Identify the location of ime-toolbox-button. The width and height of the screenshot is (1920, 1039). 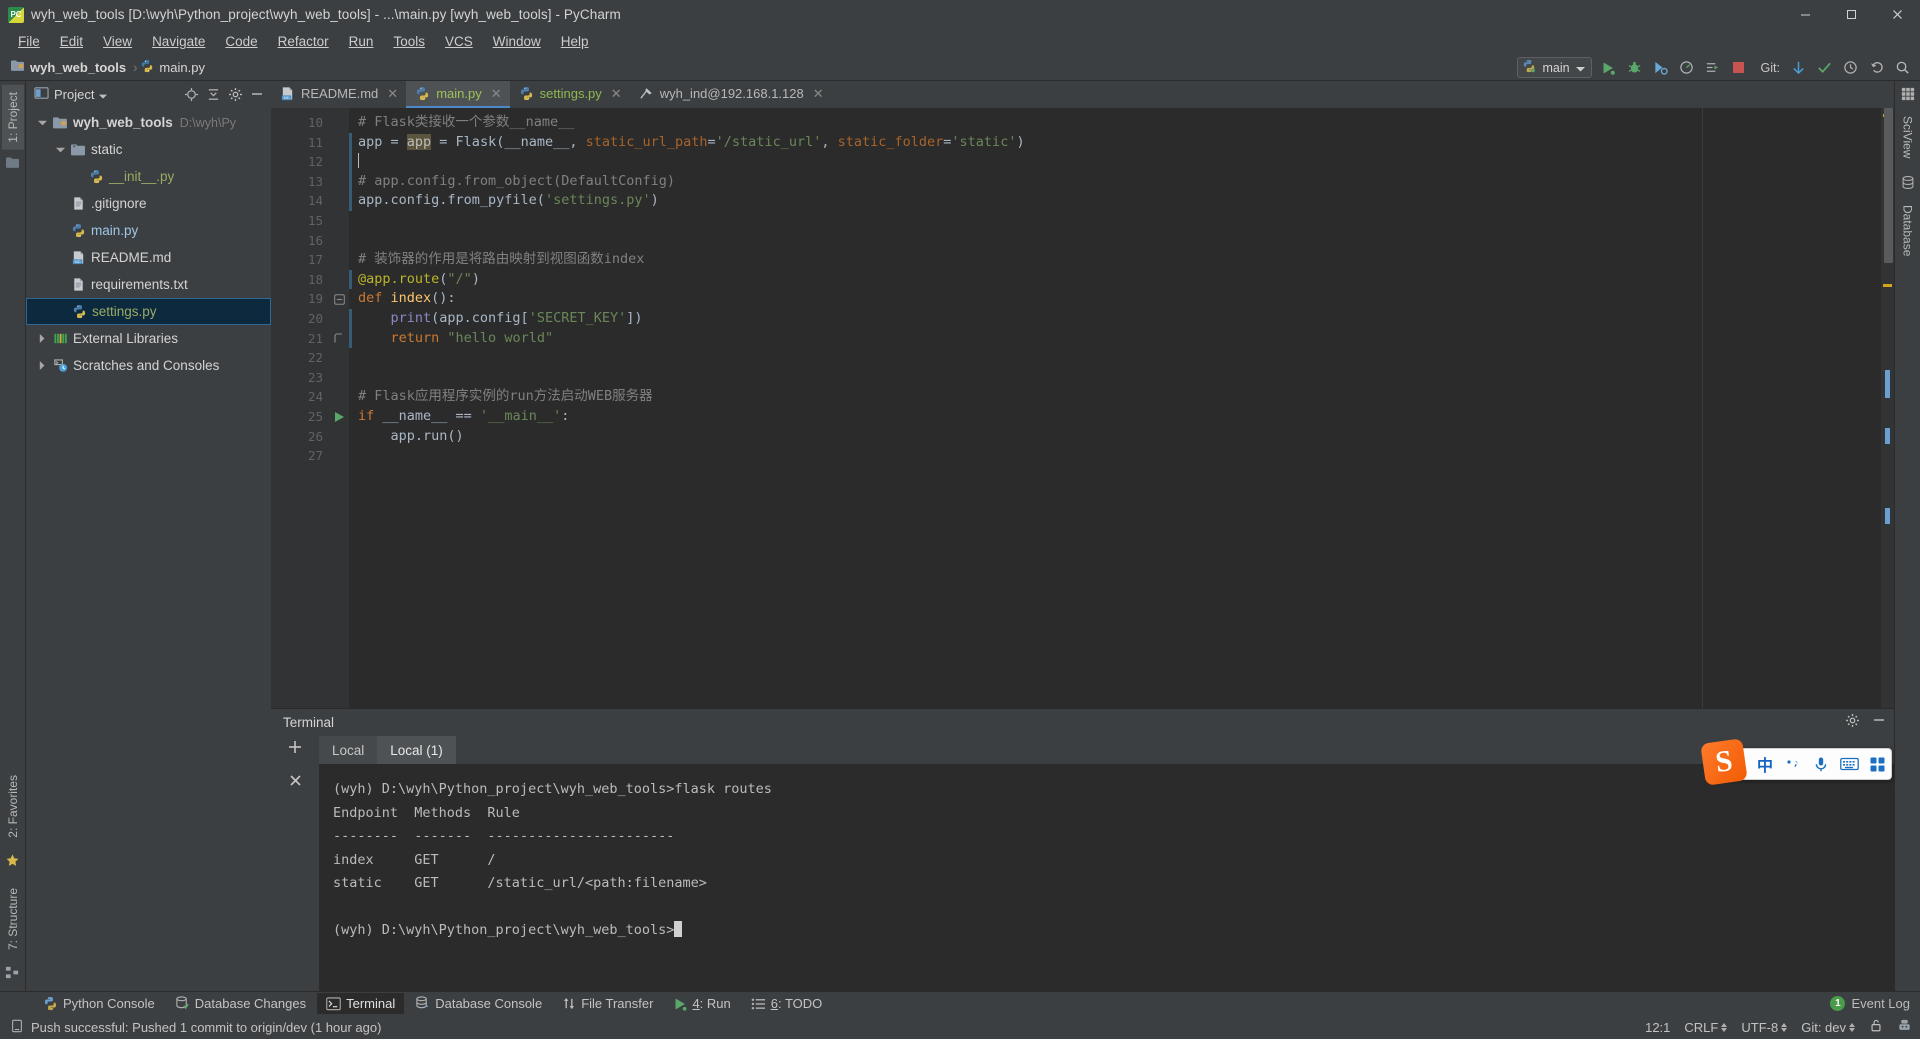
(1877, 764).